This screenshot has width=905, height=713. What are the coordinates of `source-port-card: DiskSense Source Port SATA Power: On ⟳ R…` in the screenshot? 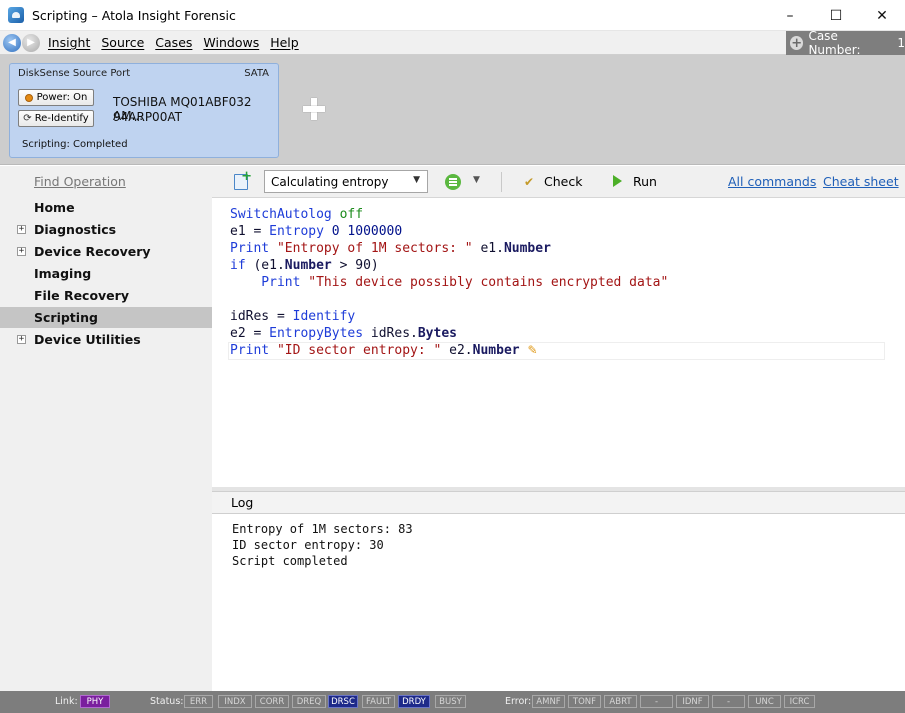 It's located at (144, 110).